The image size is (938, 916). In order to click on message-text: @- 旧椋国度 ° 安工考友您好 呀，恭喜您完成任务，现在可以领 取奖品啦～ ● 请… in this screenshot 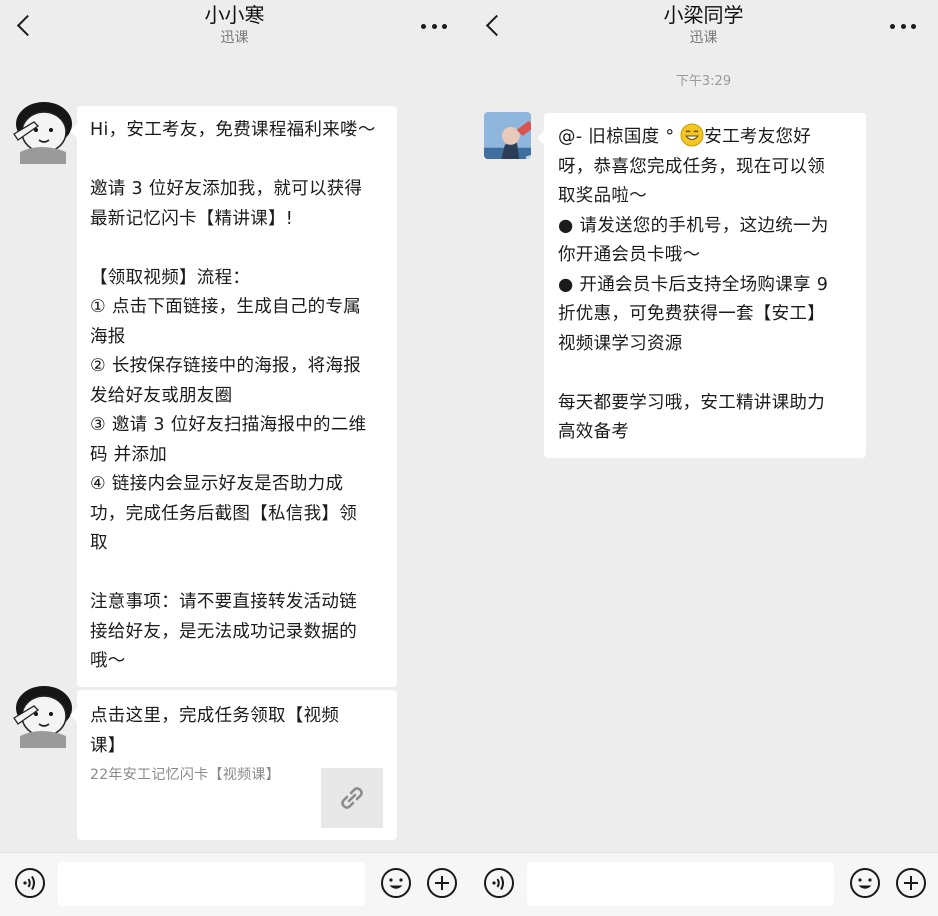, I will do `click(706, 285)`.